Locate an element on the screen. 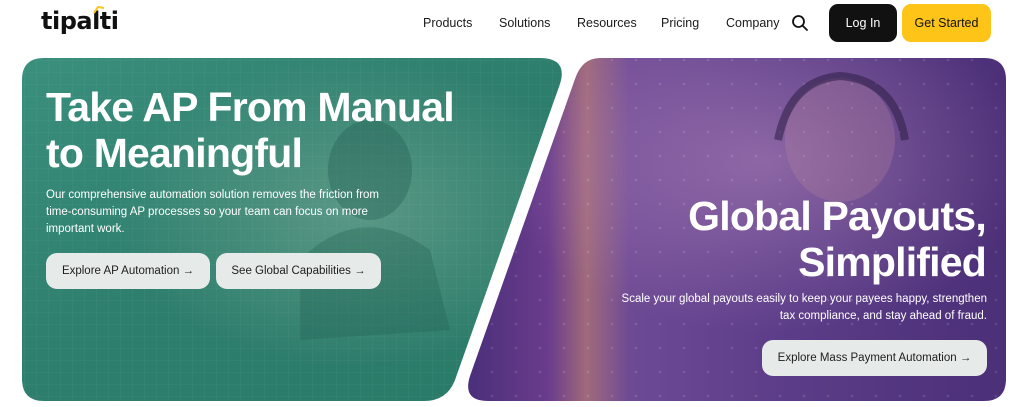 Image resolution: width=1024 pixels, height=407 pixels. nav-solutions: Solutions is located at coordinates (524, 23).